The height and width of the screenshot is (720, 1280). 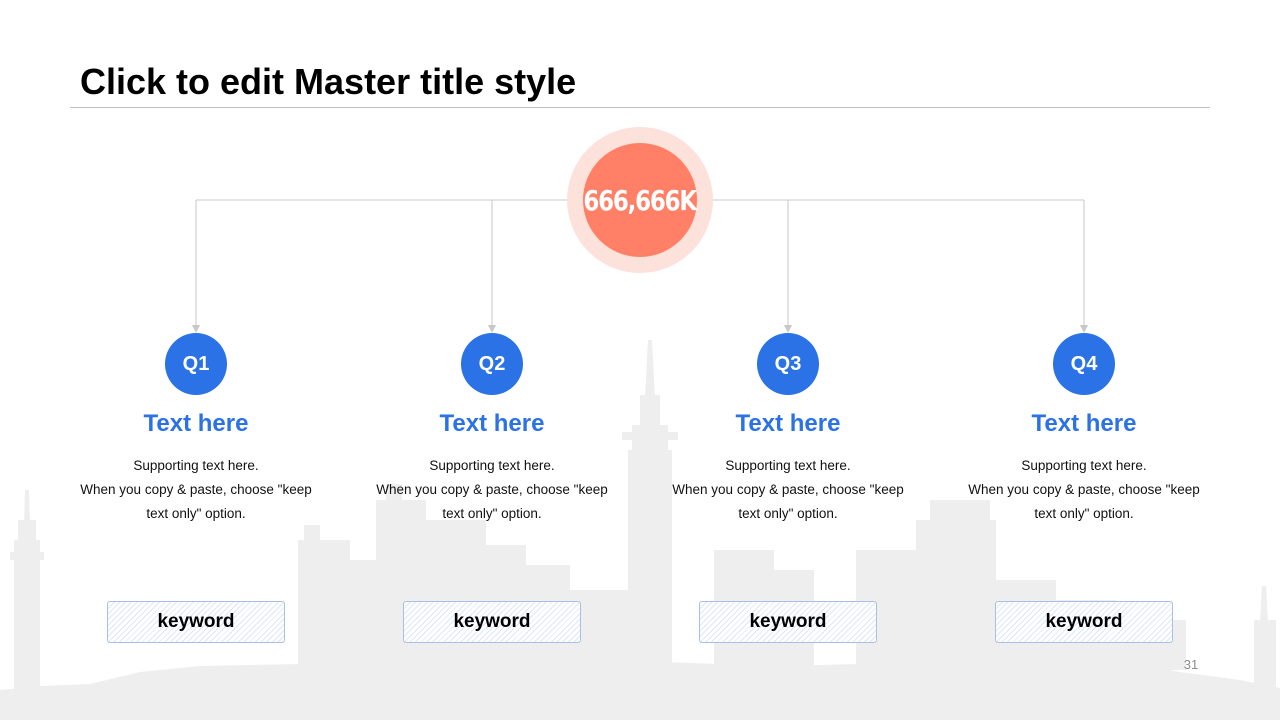 I want to click on hub-circle: 666,666K, so click(x=640, y=200).